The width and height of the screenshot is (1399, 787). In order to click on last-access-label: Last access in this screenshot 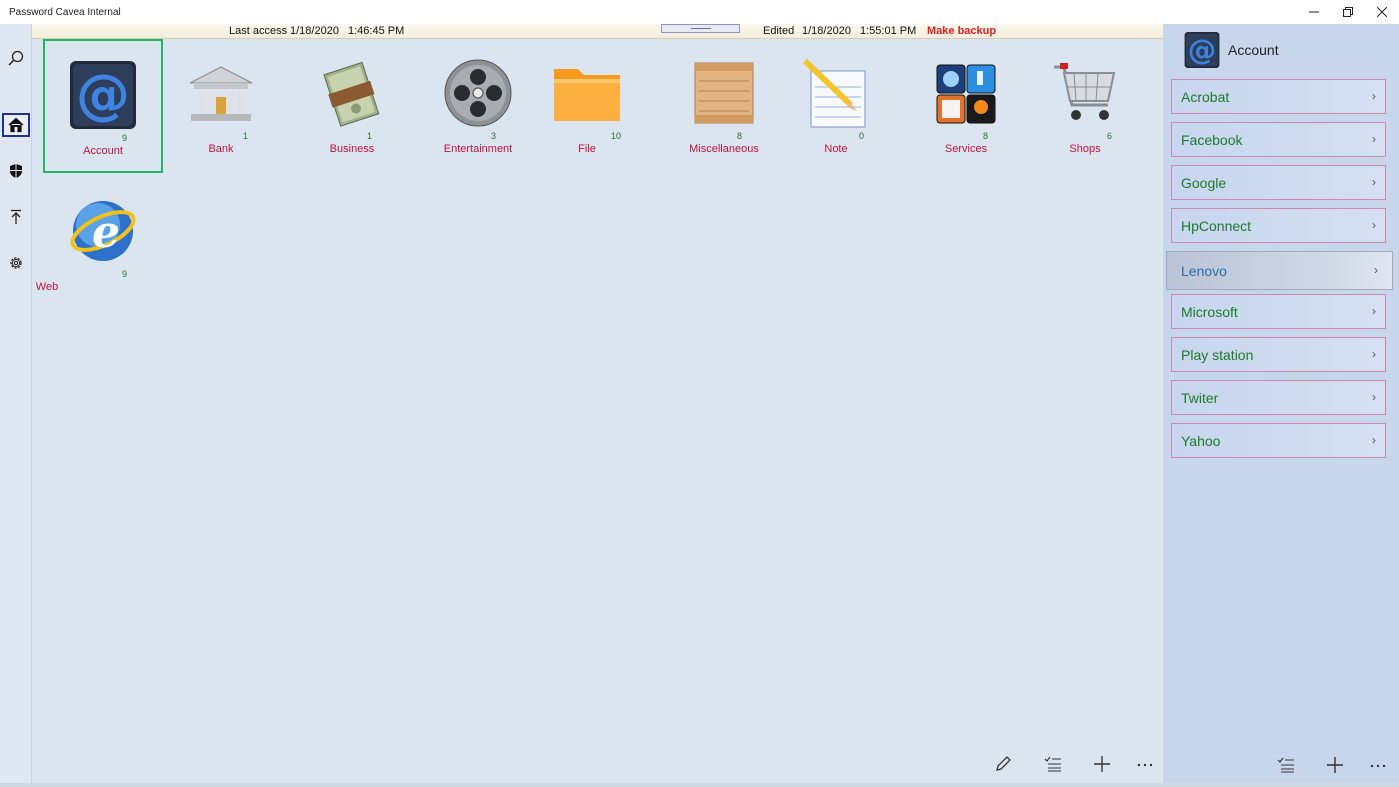, I will do `click(258, 31)`.